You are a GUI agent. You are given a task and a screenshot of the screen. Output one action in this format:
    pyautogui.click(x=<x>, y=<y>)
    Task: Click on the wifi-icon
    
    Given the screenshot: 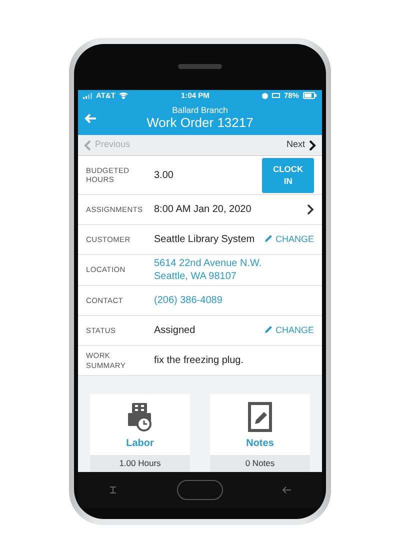 What is the action you would take?
    pyautogui.click(x=123, y=96)
    